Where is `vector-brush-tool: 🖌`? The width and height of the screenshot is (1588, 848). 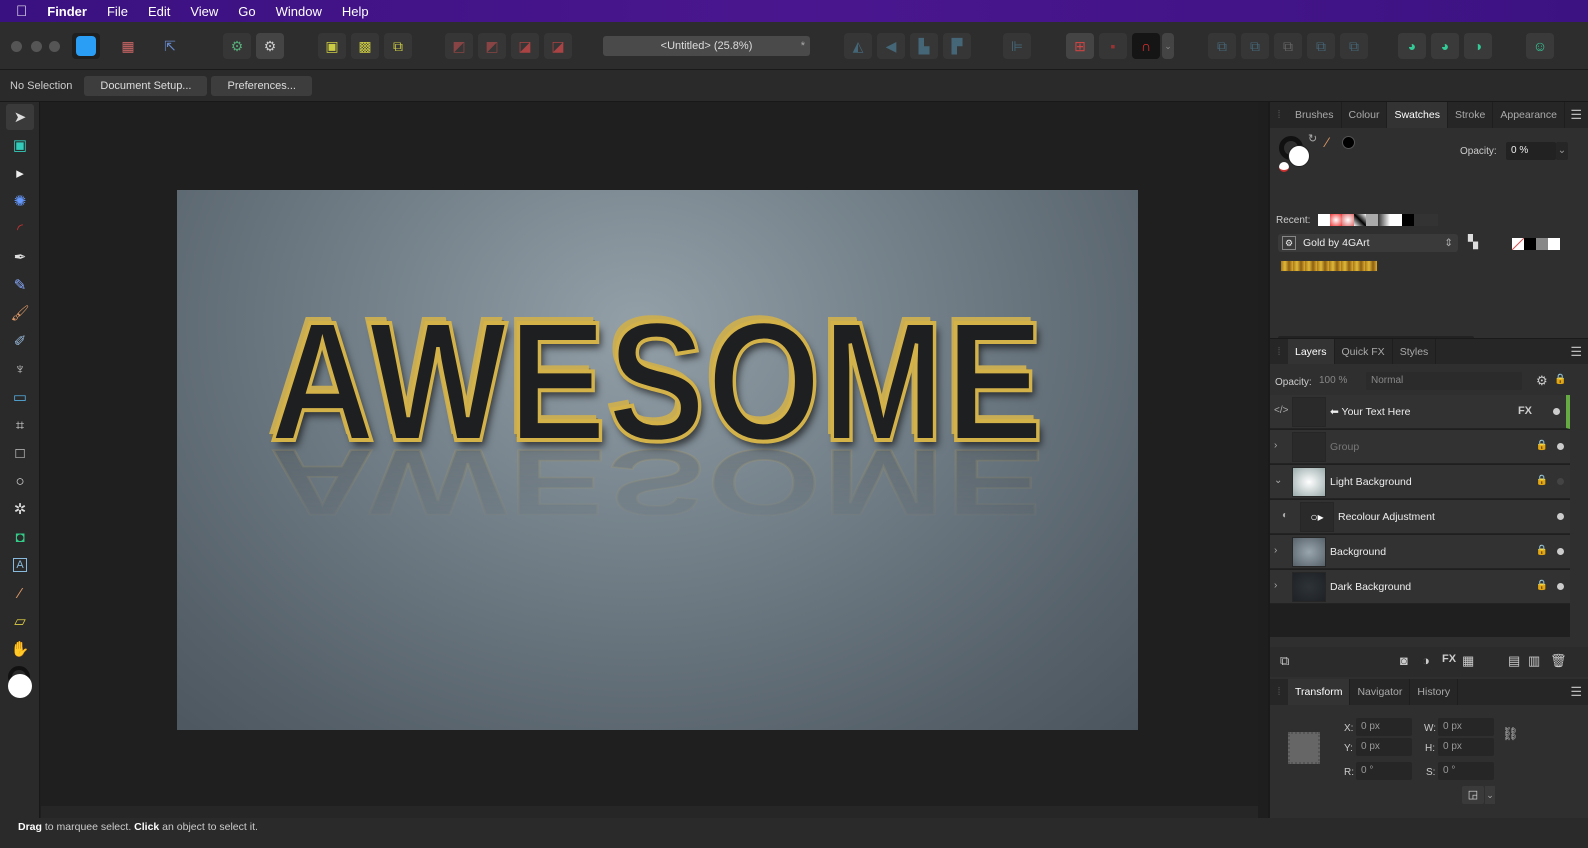
vector-brush-tool: 🖌 is located at coordinates (20, 313).